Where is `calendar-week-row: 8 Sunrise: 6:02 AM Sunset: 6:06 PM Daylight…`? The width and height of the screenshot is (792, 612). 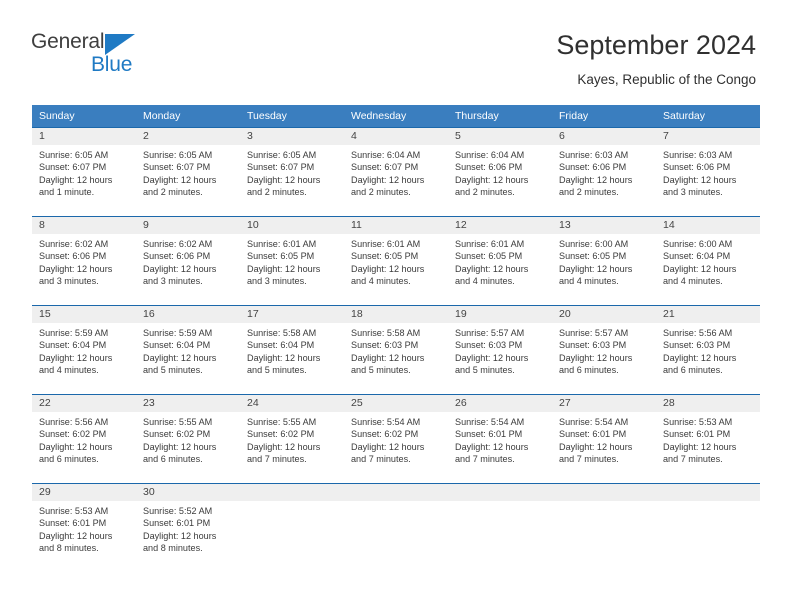
calendar-week-row: 8 Sunrise: 6:02 AM Sunset: 6:06 PM Daylight… is located at coordinates (396, 261).